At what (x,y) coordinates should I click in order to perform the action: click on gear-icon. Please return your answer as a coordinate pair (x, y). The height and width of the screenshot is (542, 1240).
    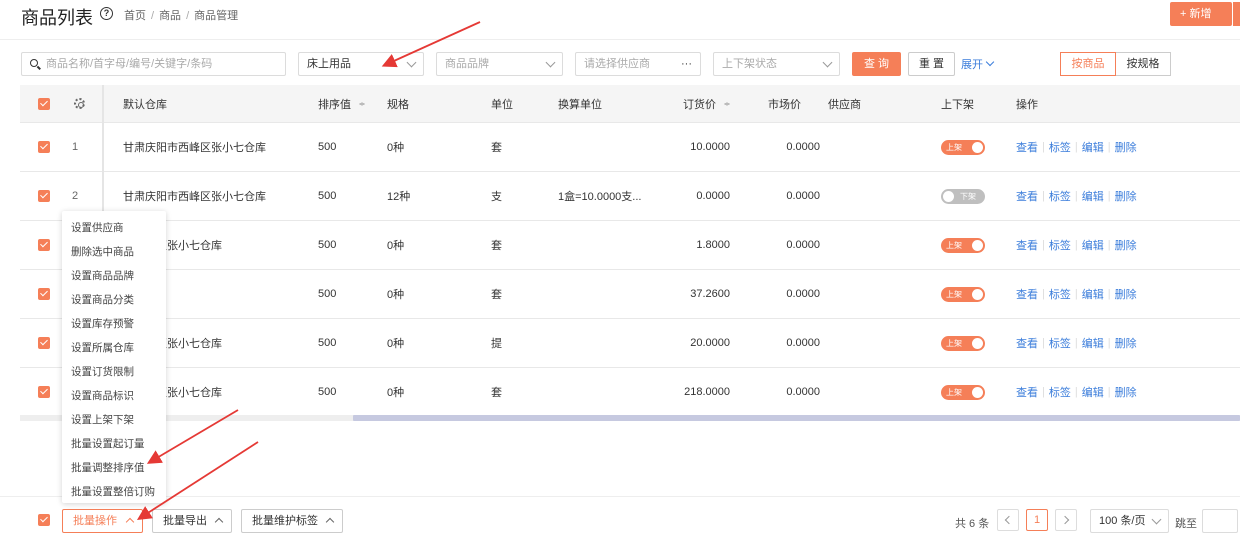
    Looking at the image, I should click on (79, 103).